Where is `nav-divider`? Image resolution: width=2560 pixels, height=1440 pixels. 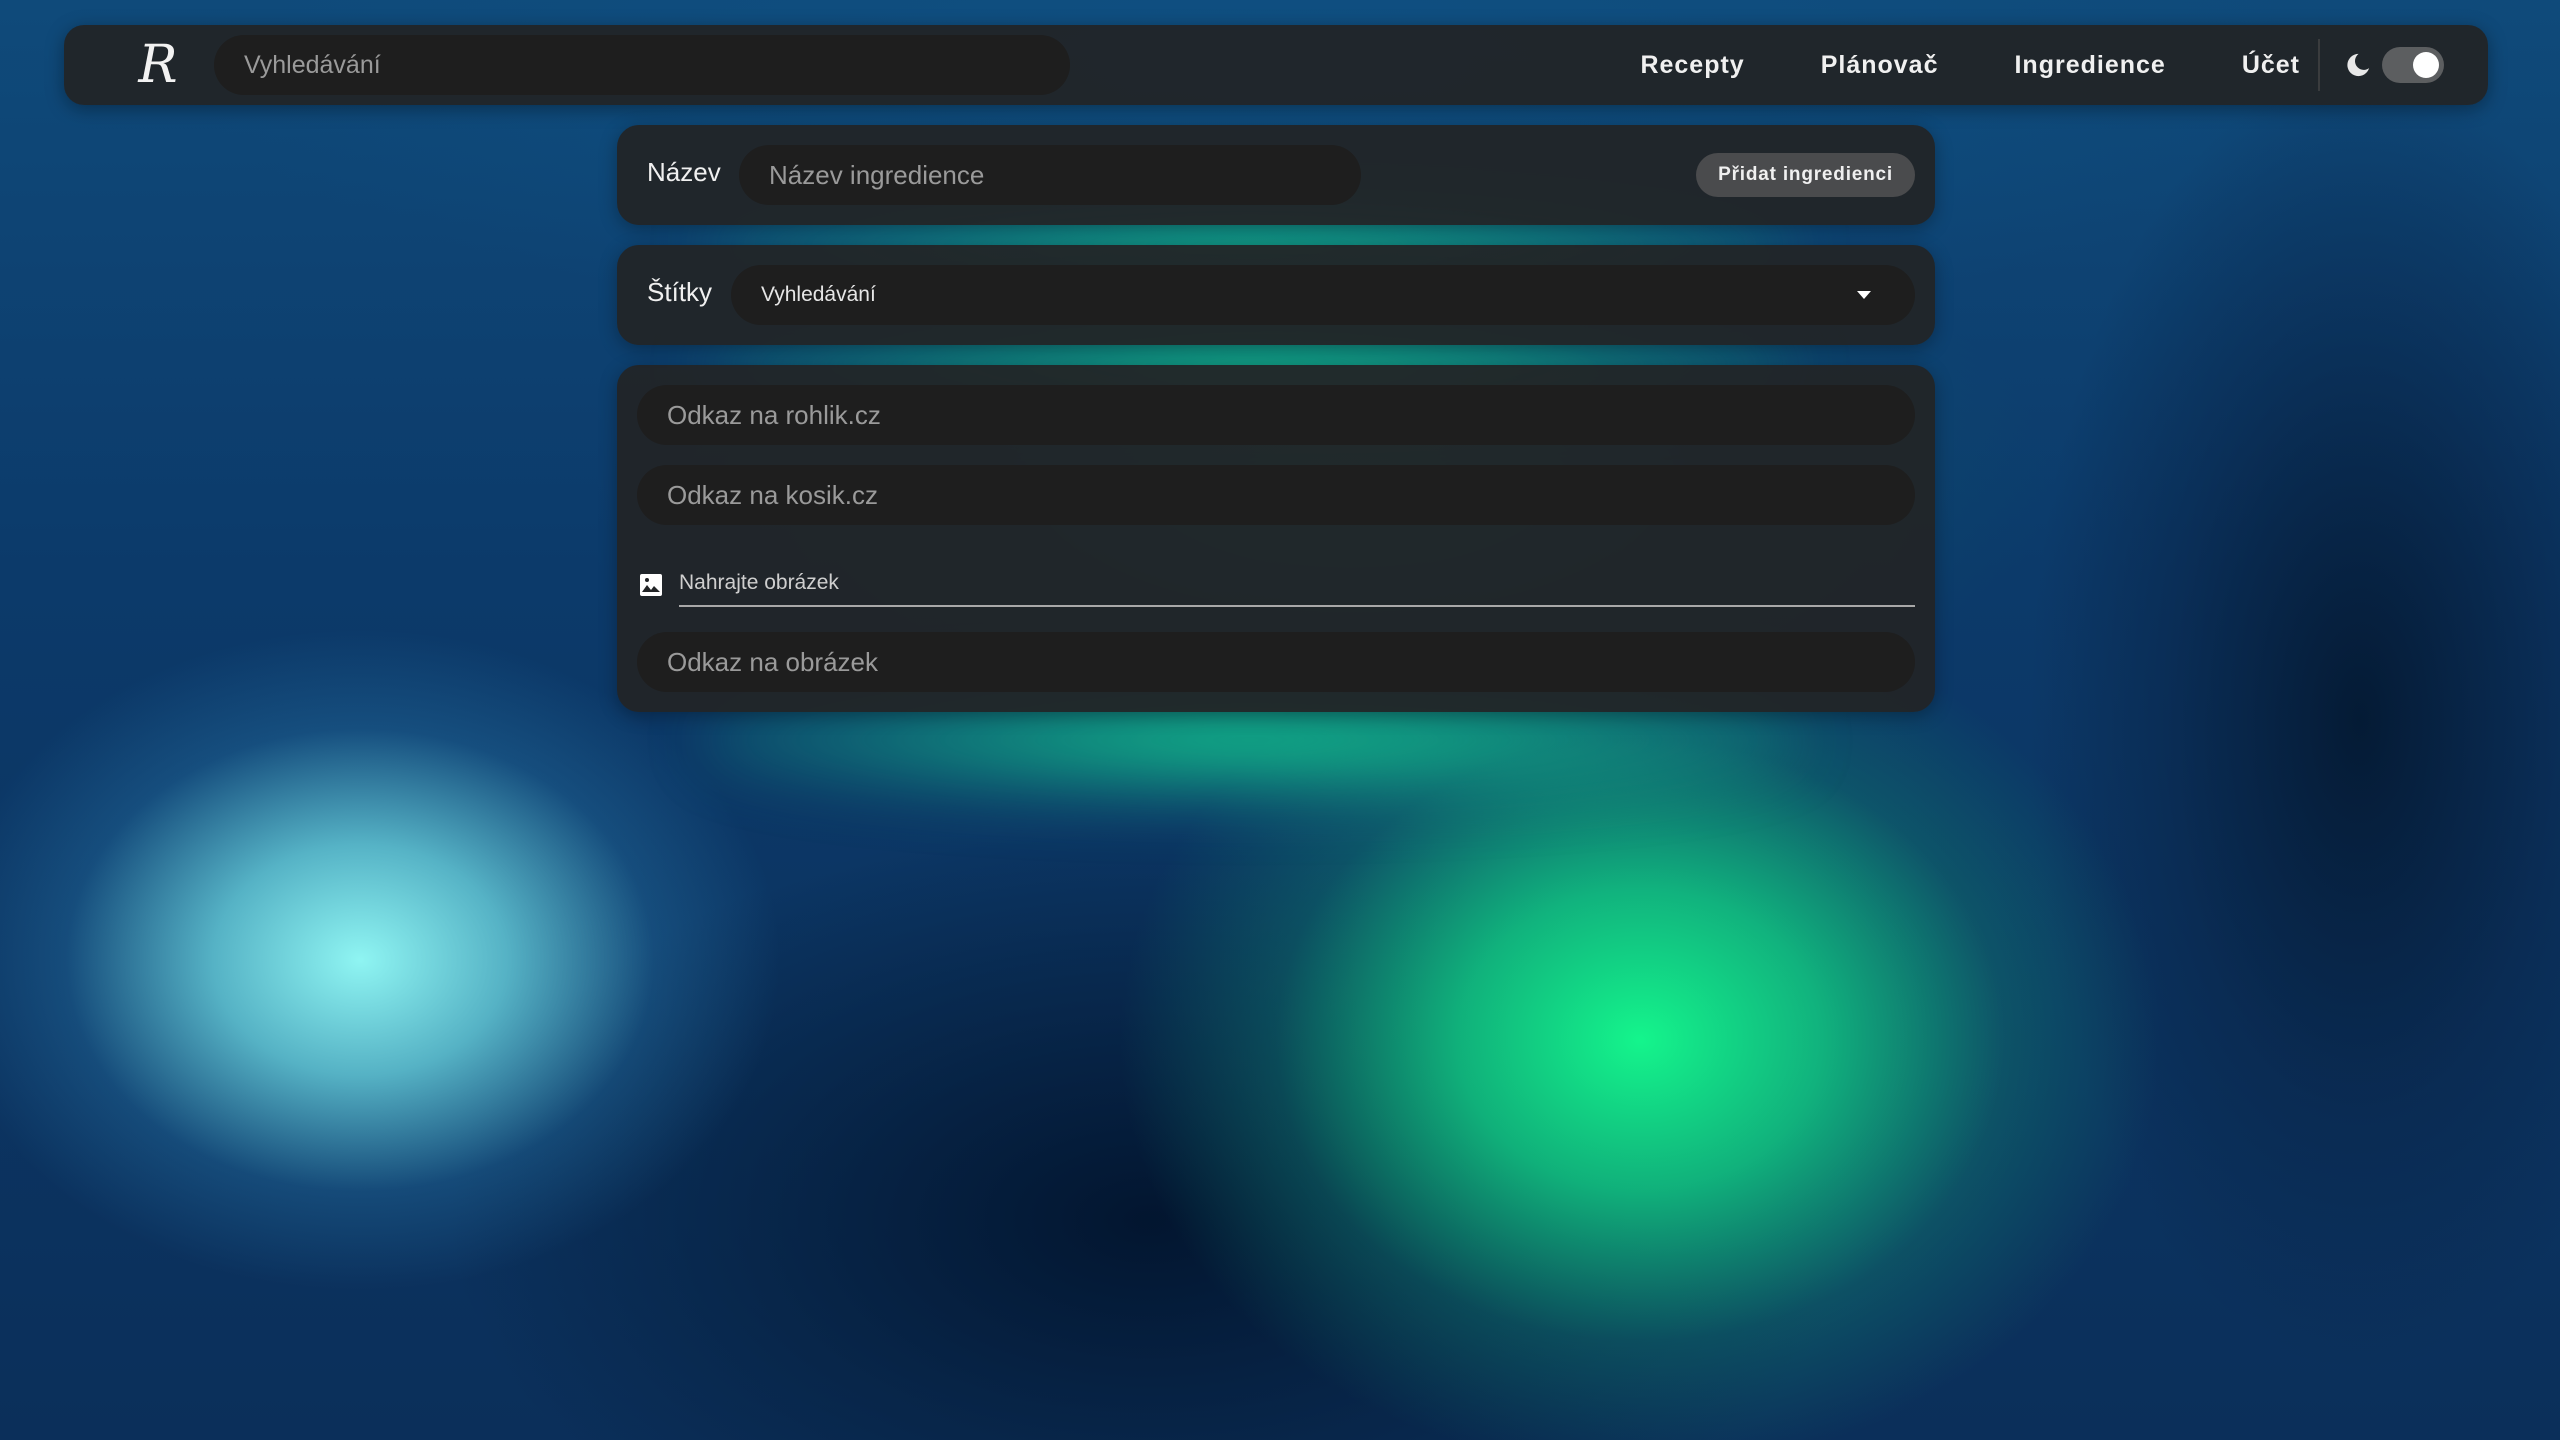
nav-divider is located at coordinates (2319, 65).